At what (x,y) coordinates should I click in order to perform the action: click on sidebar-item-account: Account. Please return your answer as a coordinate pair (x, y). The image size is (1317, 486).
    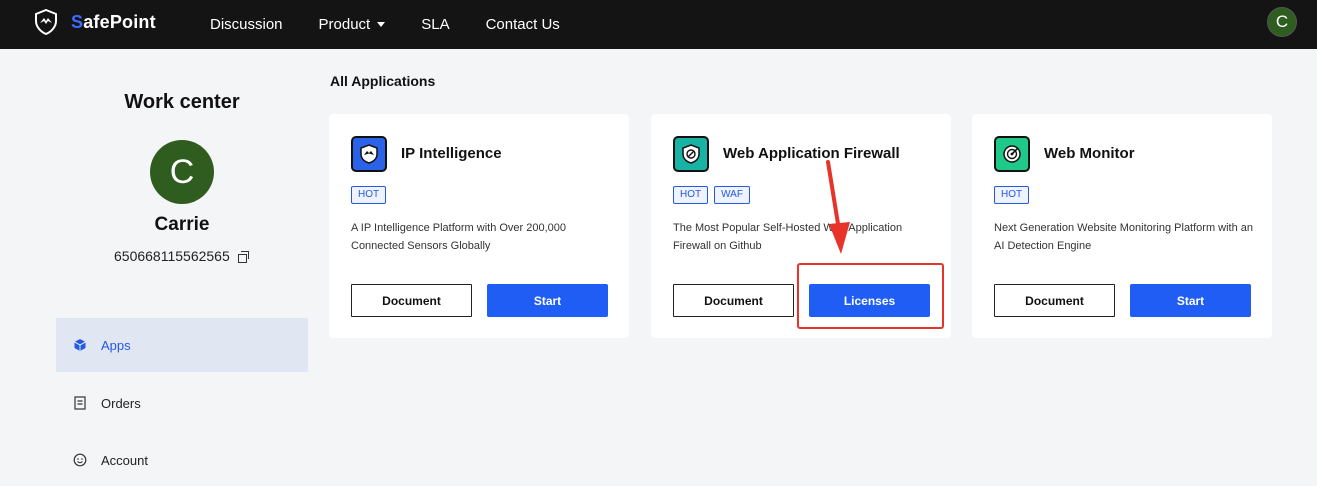
    Looking at the image, I should click on (182, 459).